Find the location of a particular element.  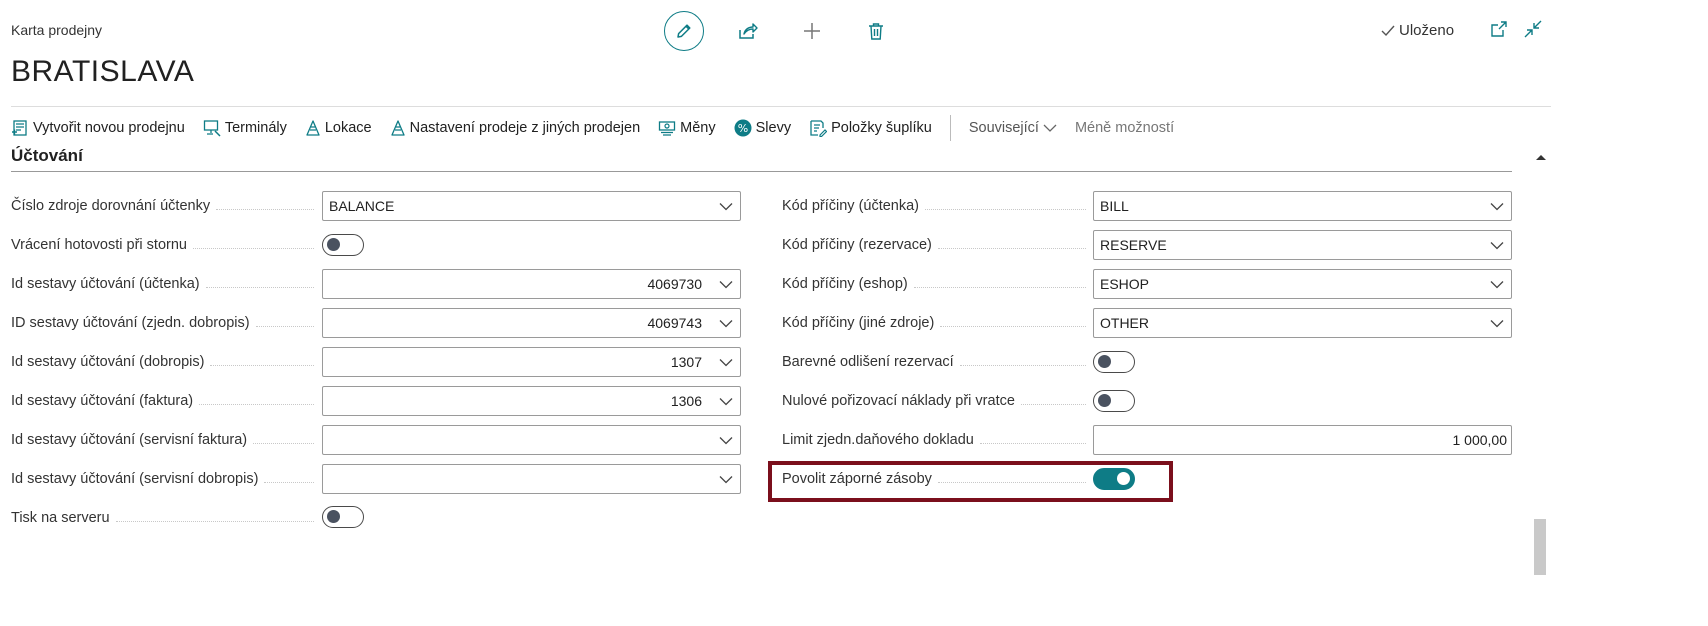

receipt-balance-source-select: BALANCE is located at coordinates (531, 206).